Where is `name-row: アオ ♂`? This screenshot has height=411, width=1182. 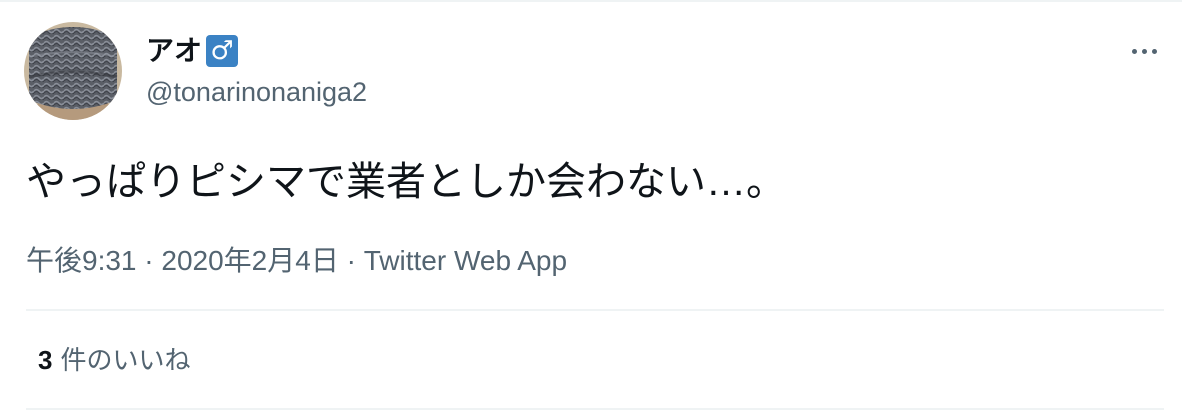 name-row: アオ ♂ is located at coordinates (192, 51).